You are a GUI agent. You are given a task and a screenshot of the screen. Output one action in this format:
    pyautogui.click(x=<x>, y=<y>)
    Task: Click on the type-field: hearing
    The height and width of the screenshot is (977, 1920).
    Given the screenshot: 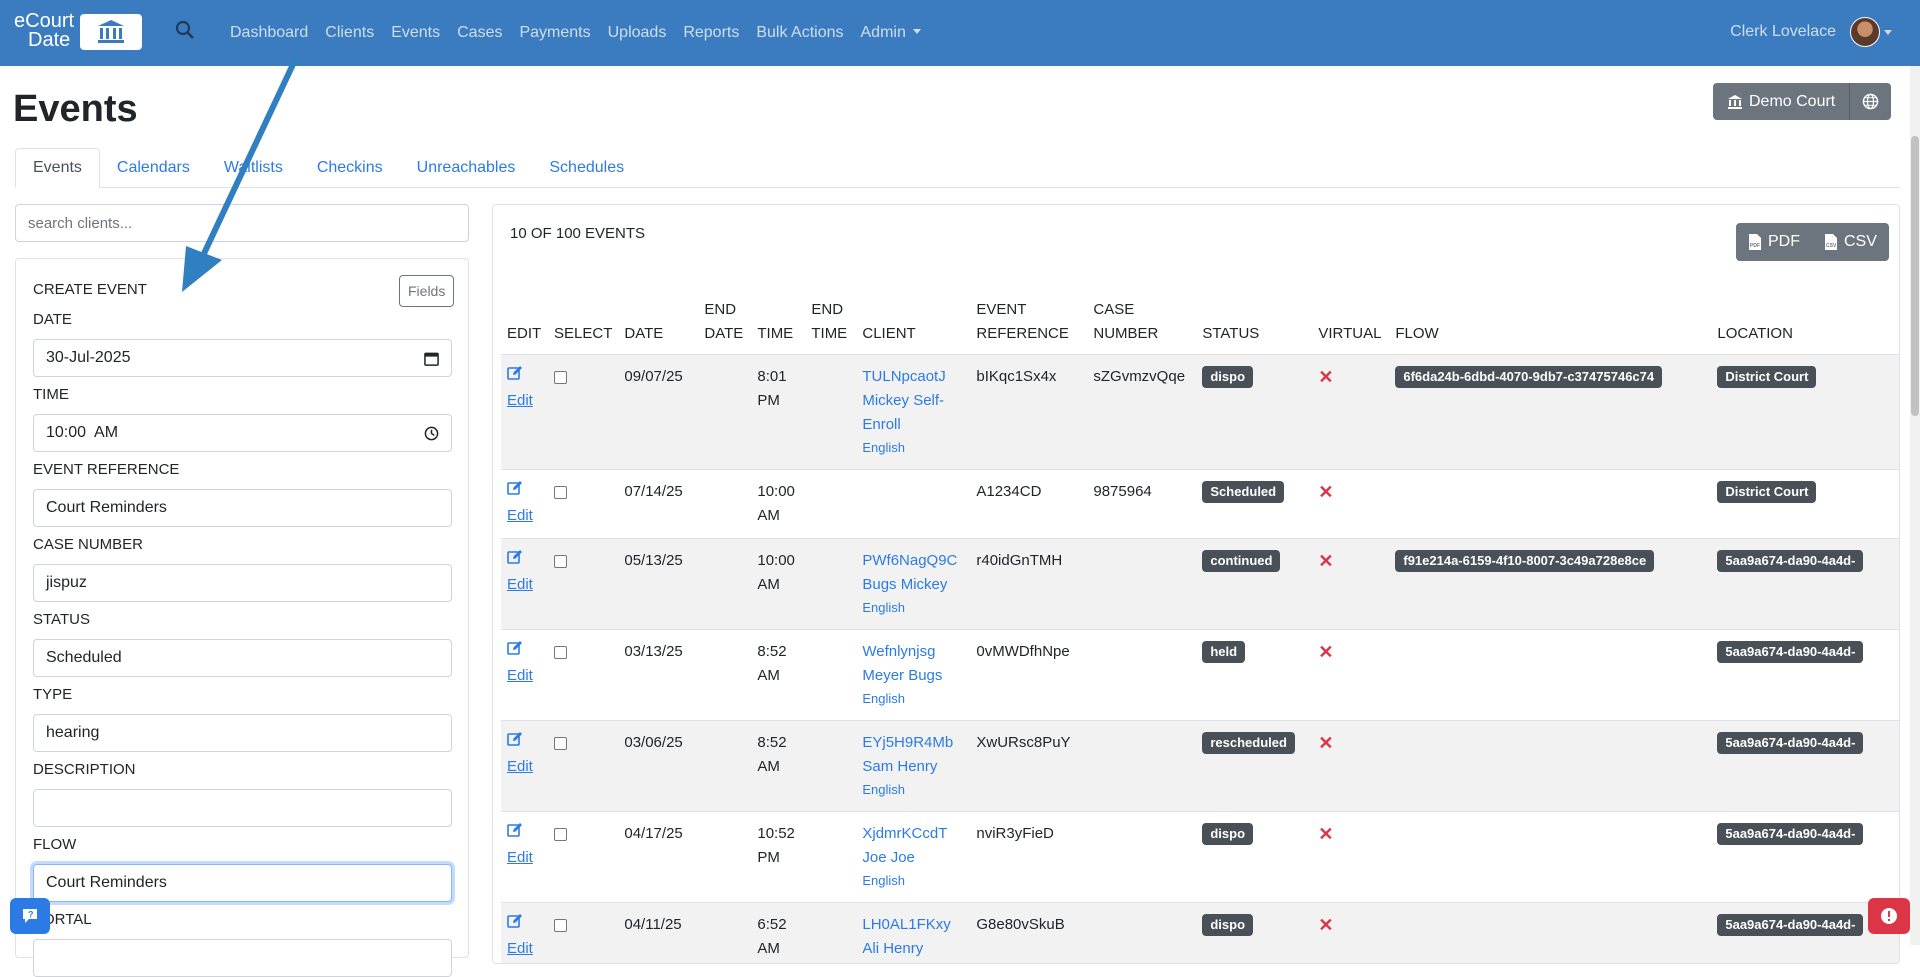 What is the action you would take?
    pyautogui.click(x=242, y=733)
    